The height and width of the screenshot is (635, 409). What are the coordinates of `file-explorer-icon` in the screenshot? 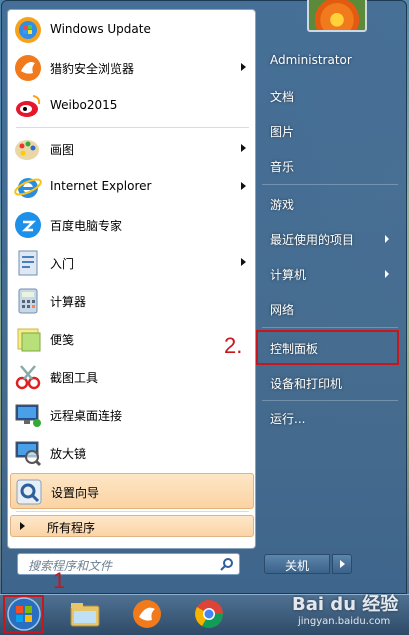 It's located at (85, 614).